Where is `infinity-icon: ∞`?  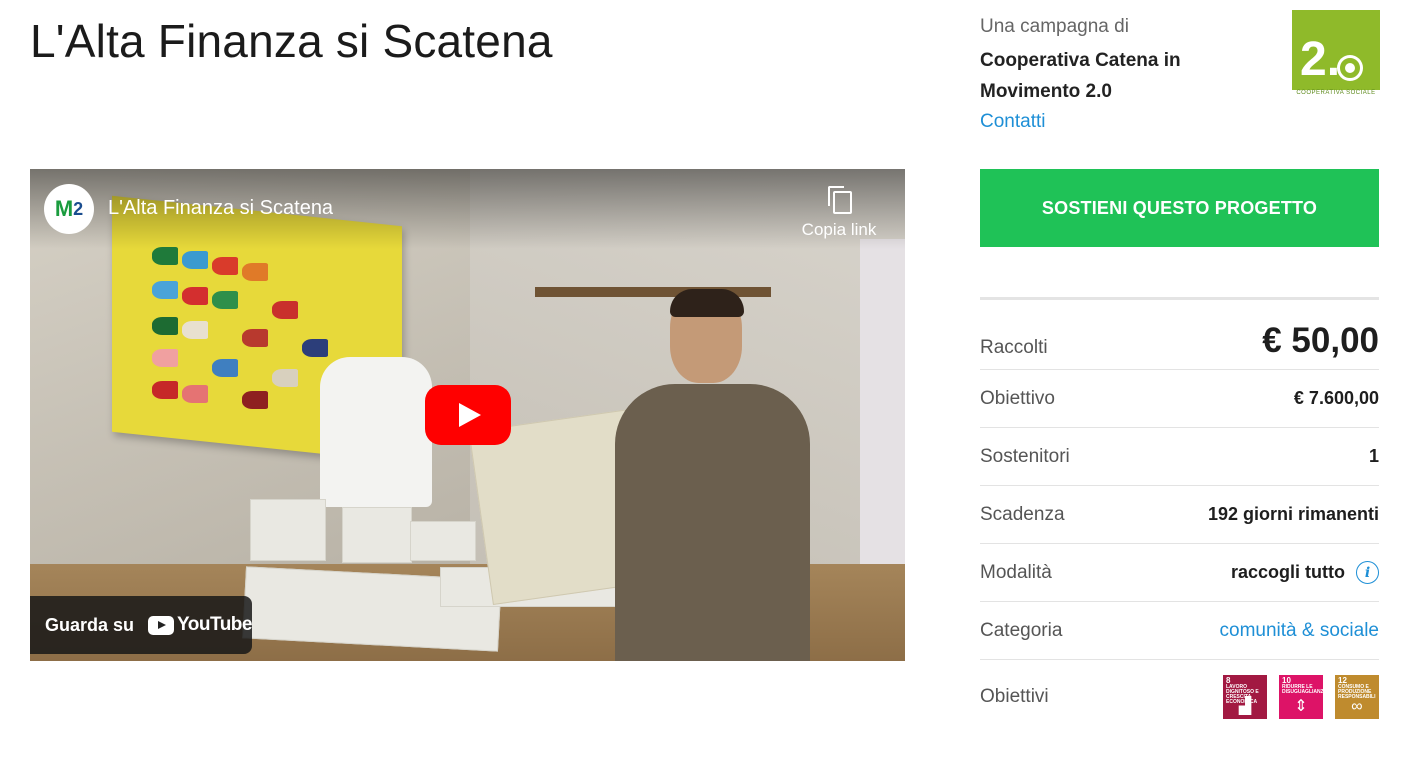 infinity-icon: ∞ is located at coordinates (1357, 706).